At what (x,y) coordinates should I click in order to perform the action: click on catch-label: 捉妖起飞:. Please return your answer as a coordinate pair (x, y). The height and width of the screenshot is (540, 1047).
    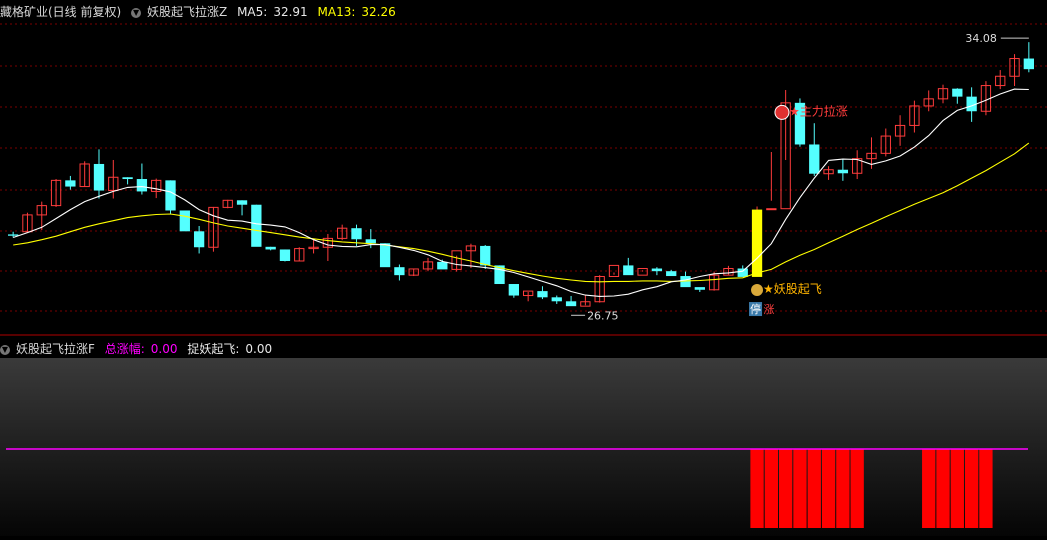
    Looking at the image, I should click on (213, 349).